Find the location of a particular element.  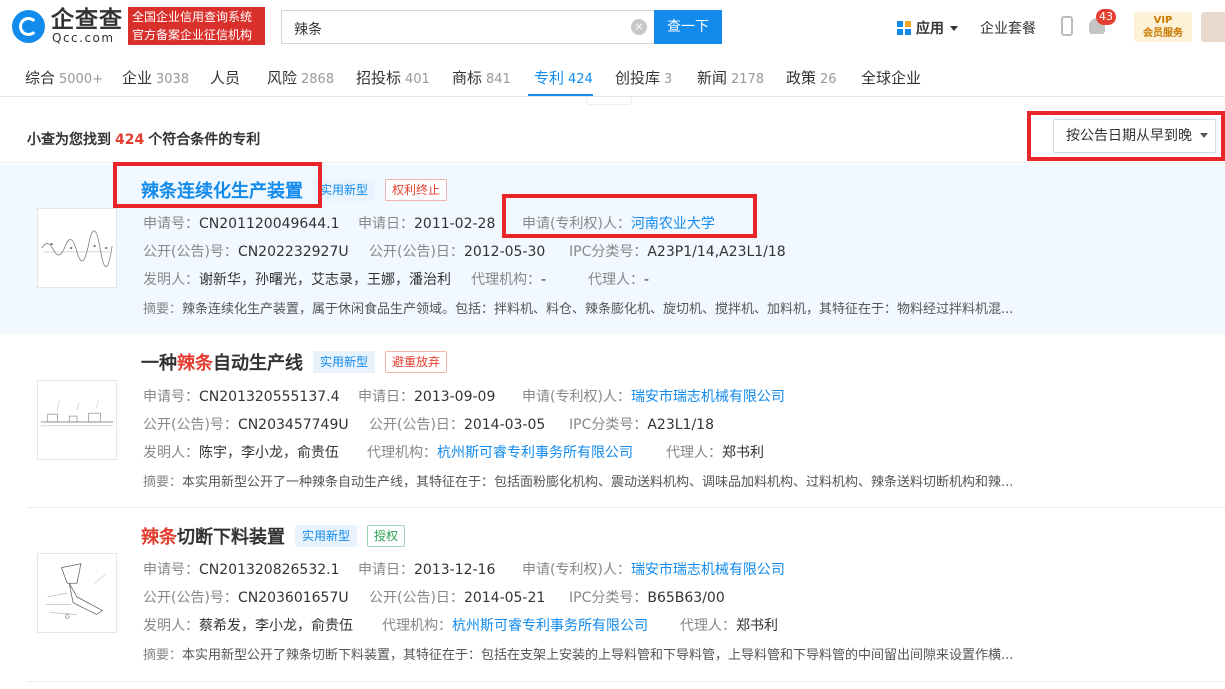

tab-bidding: 招投标 401 is located at coordinates (393, 77).